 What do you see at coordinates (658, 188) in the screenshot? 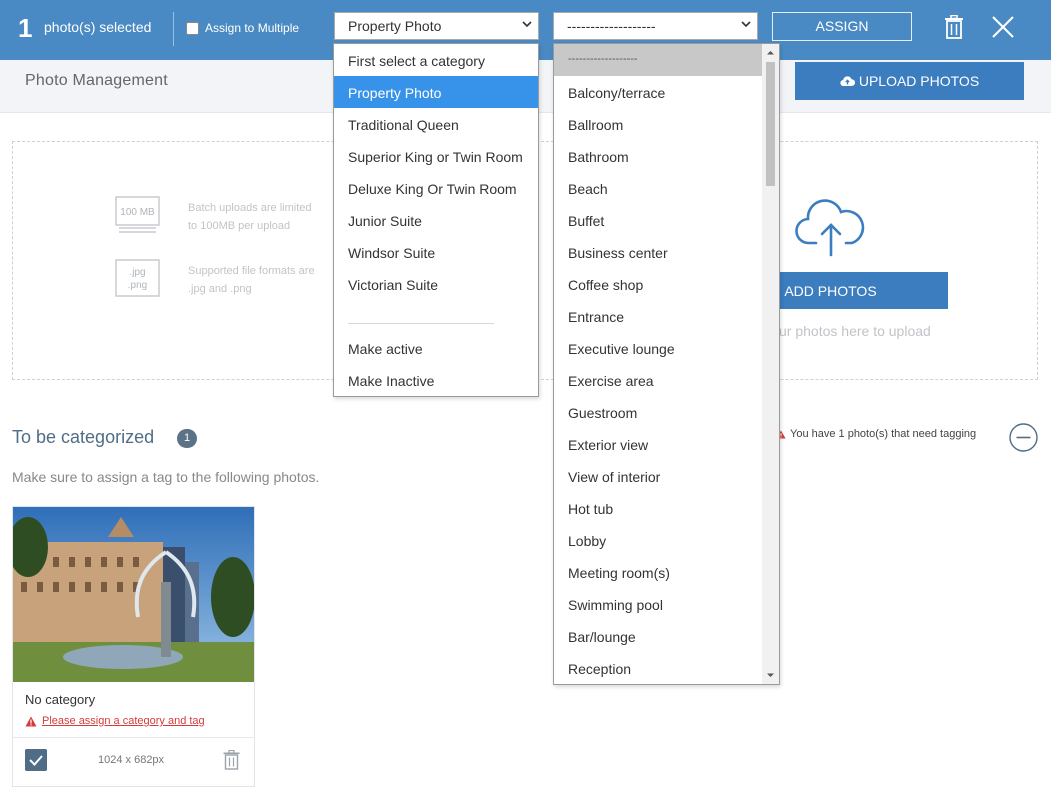
I see `tag-option: Beach` at bounding box center [658, 188].